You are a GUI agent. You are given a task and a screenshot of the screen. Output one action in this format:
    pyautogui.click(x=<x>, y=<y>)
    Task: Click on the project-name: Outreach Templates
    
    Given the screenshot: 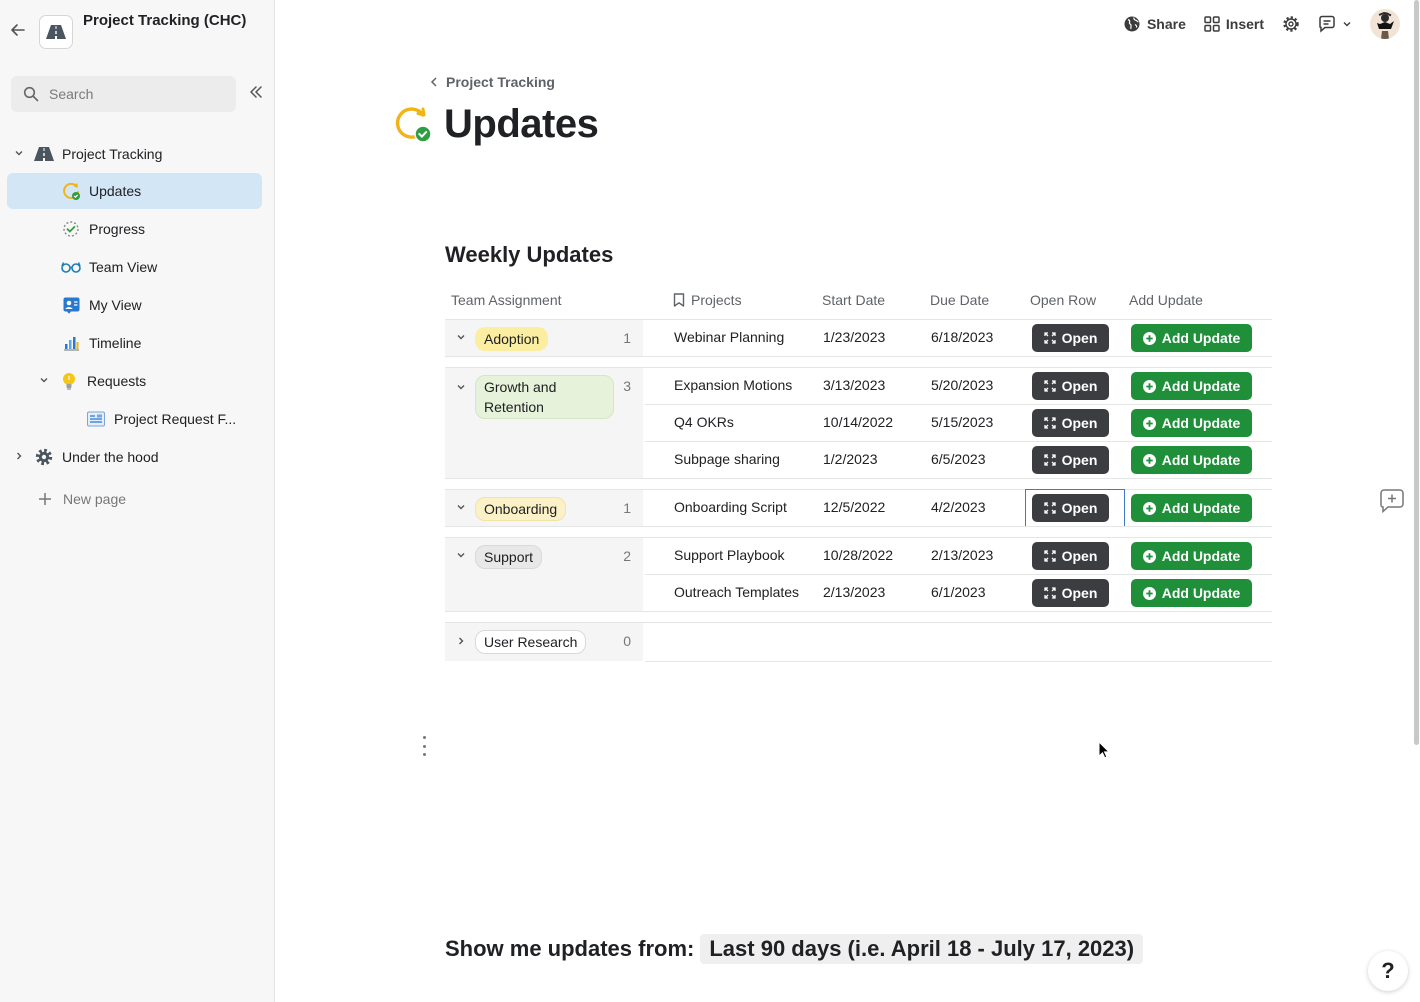 What is the action you would take?
    pyautogui.click(x=736, y=592)
    